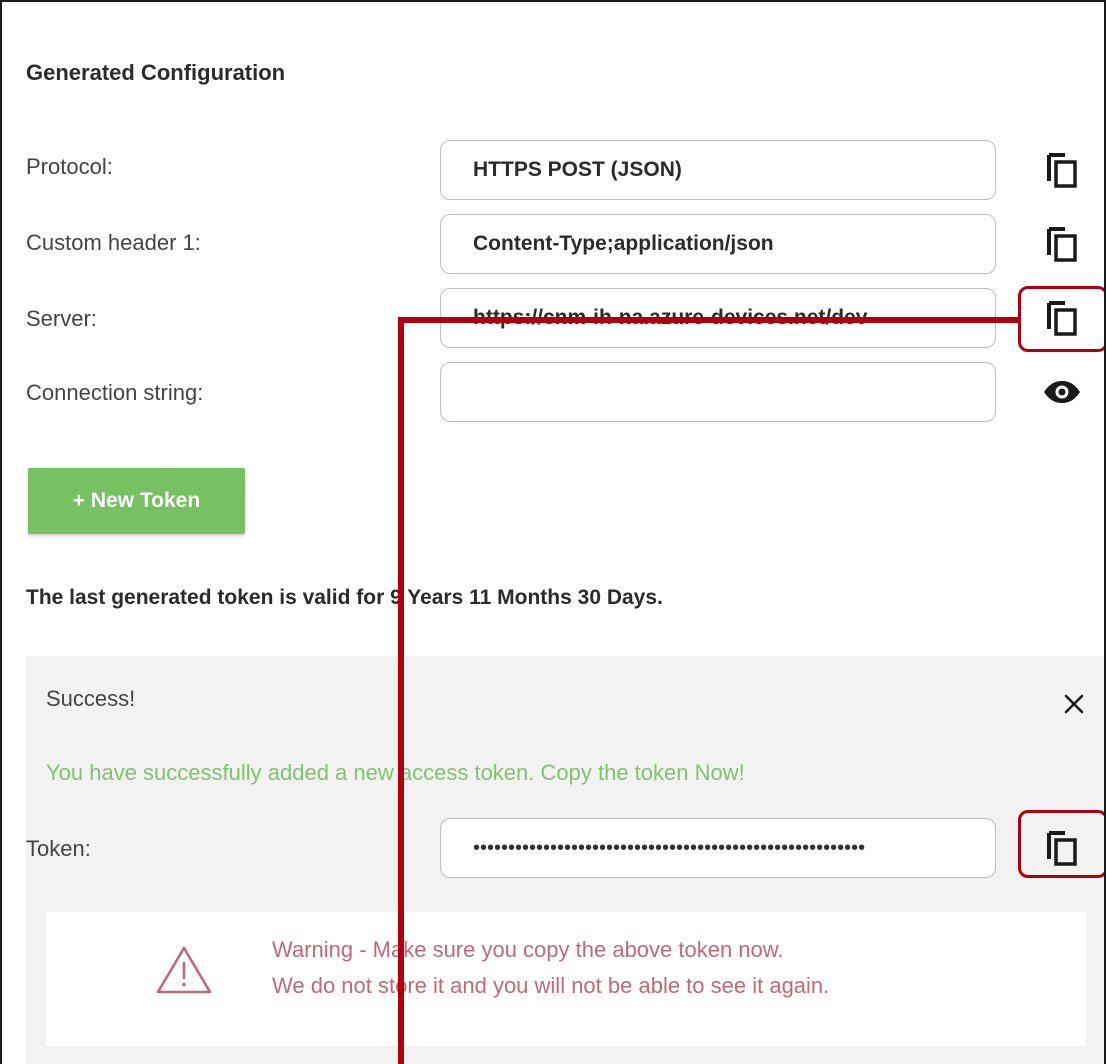  I want to click on protocol-label: Protocol:, so click(69, 166).